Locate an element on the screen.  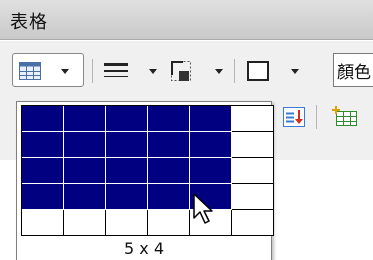
insert-rows-icon is located at coordinates (344, 116).